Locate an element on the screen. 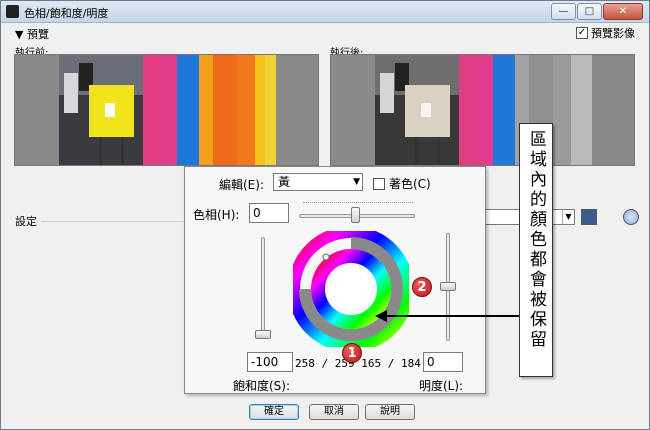 Image resolution: width=650 pixels, height=430 pixels. maximize-button: □ is located at coordinates (589, 11).